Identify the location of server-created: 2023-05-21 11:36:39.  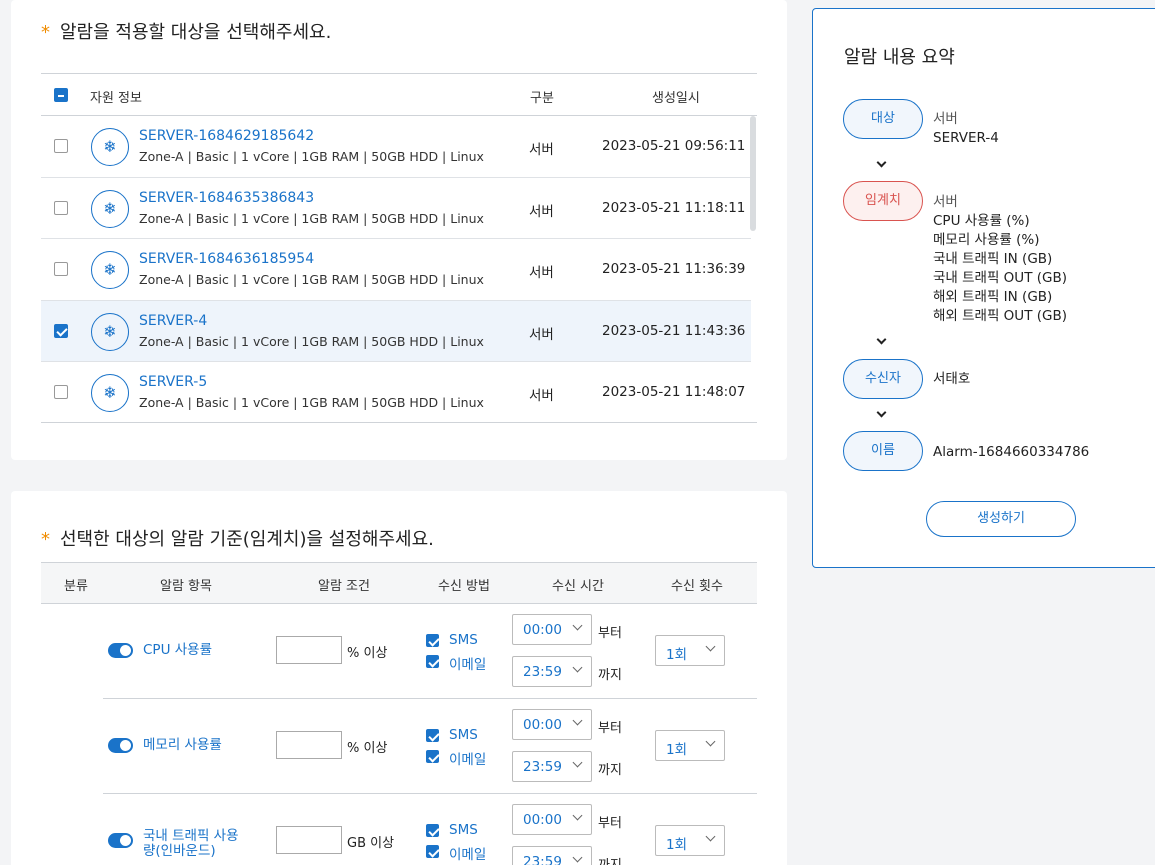
(674, 269).